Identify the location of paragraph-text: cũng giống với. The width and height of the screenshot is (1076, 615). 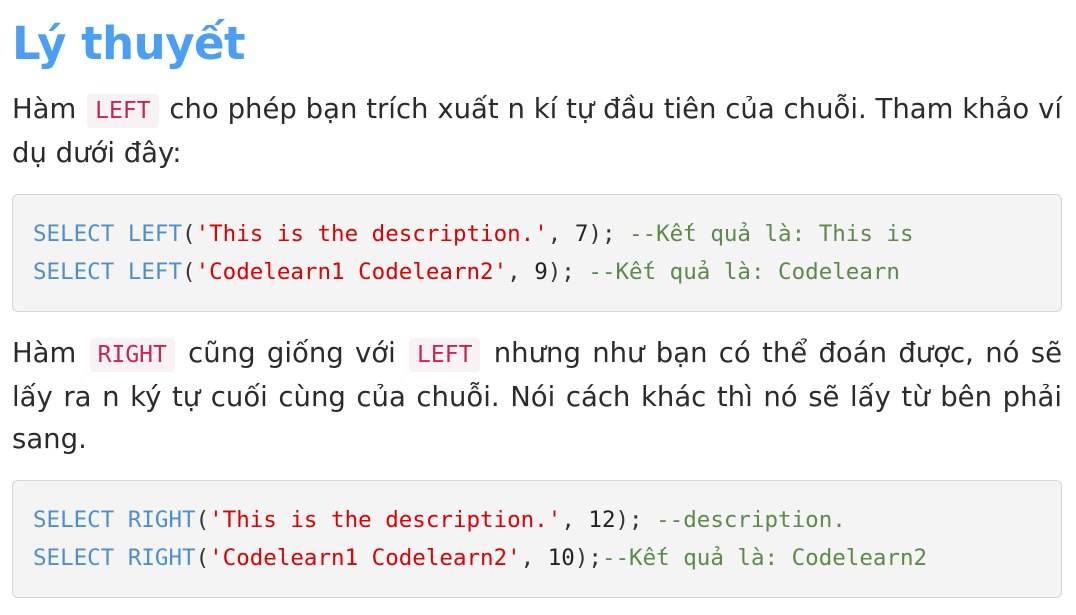
(292, 353).